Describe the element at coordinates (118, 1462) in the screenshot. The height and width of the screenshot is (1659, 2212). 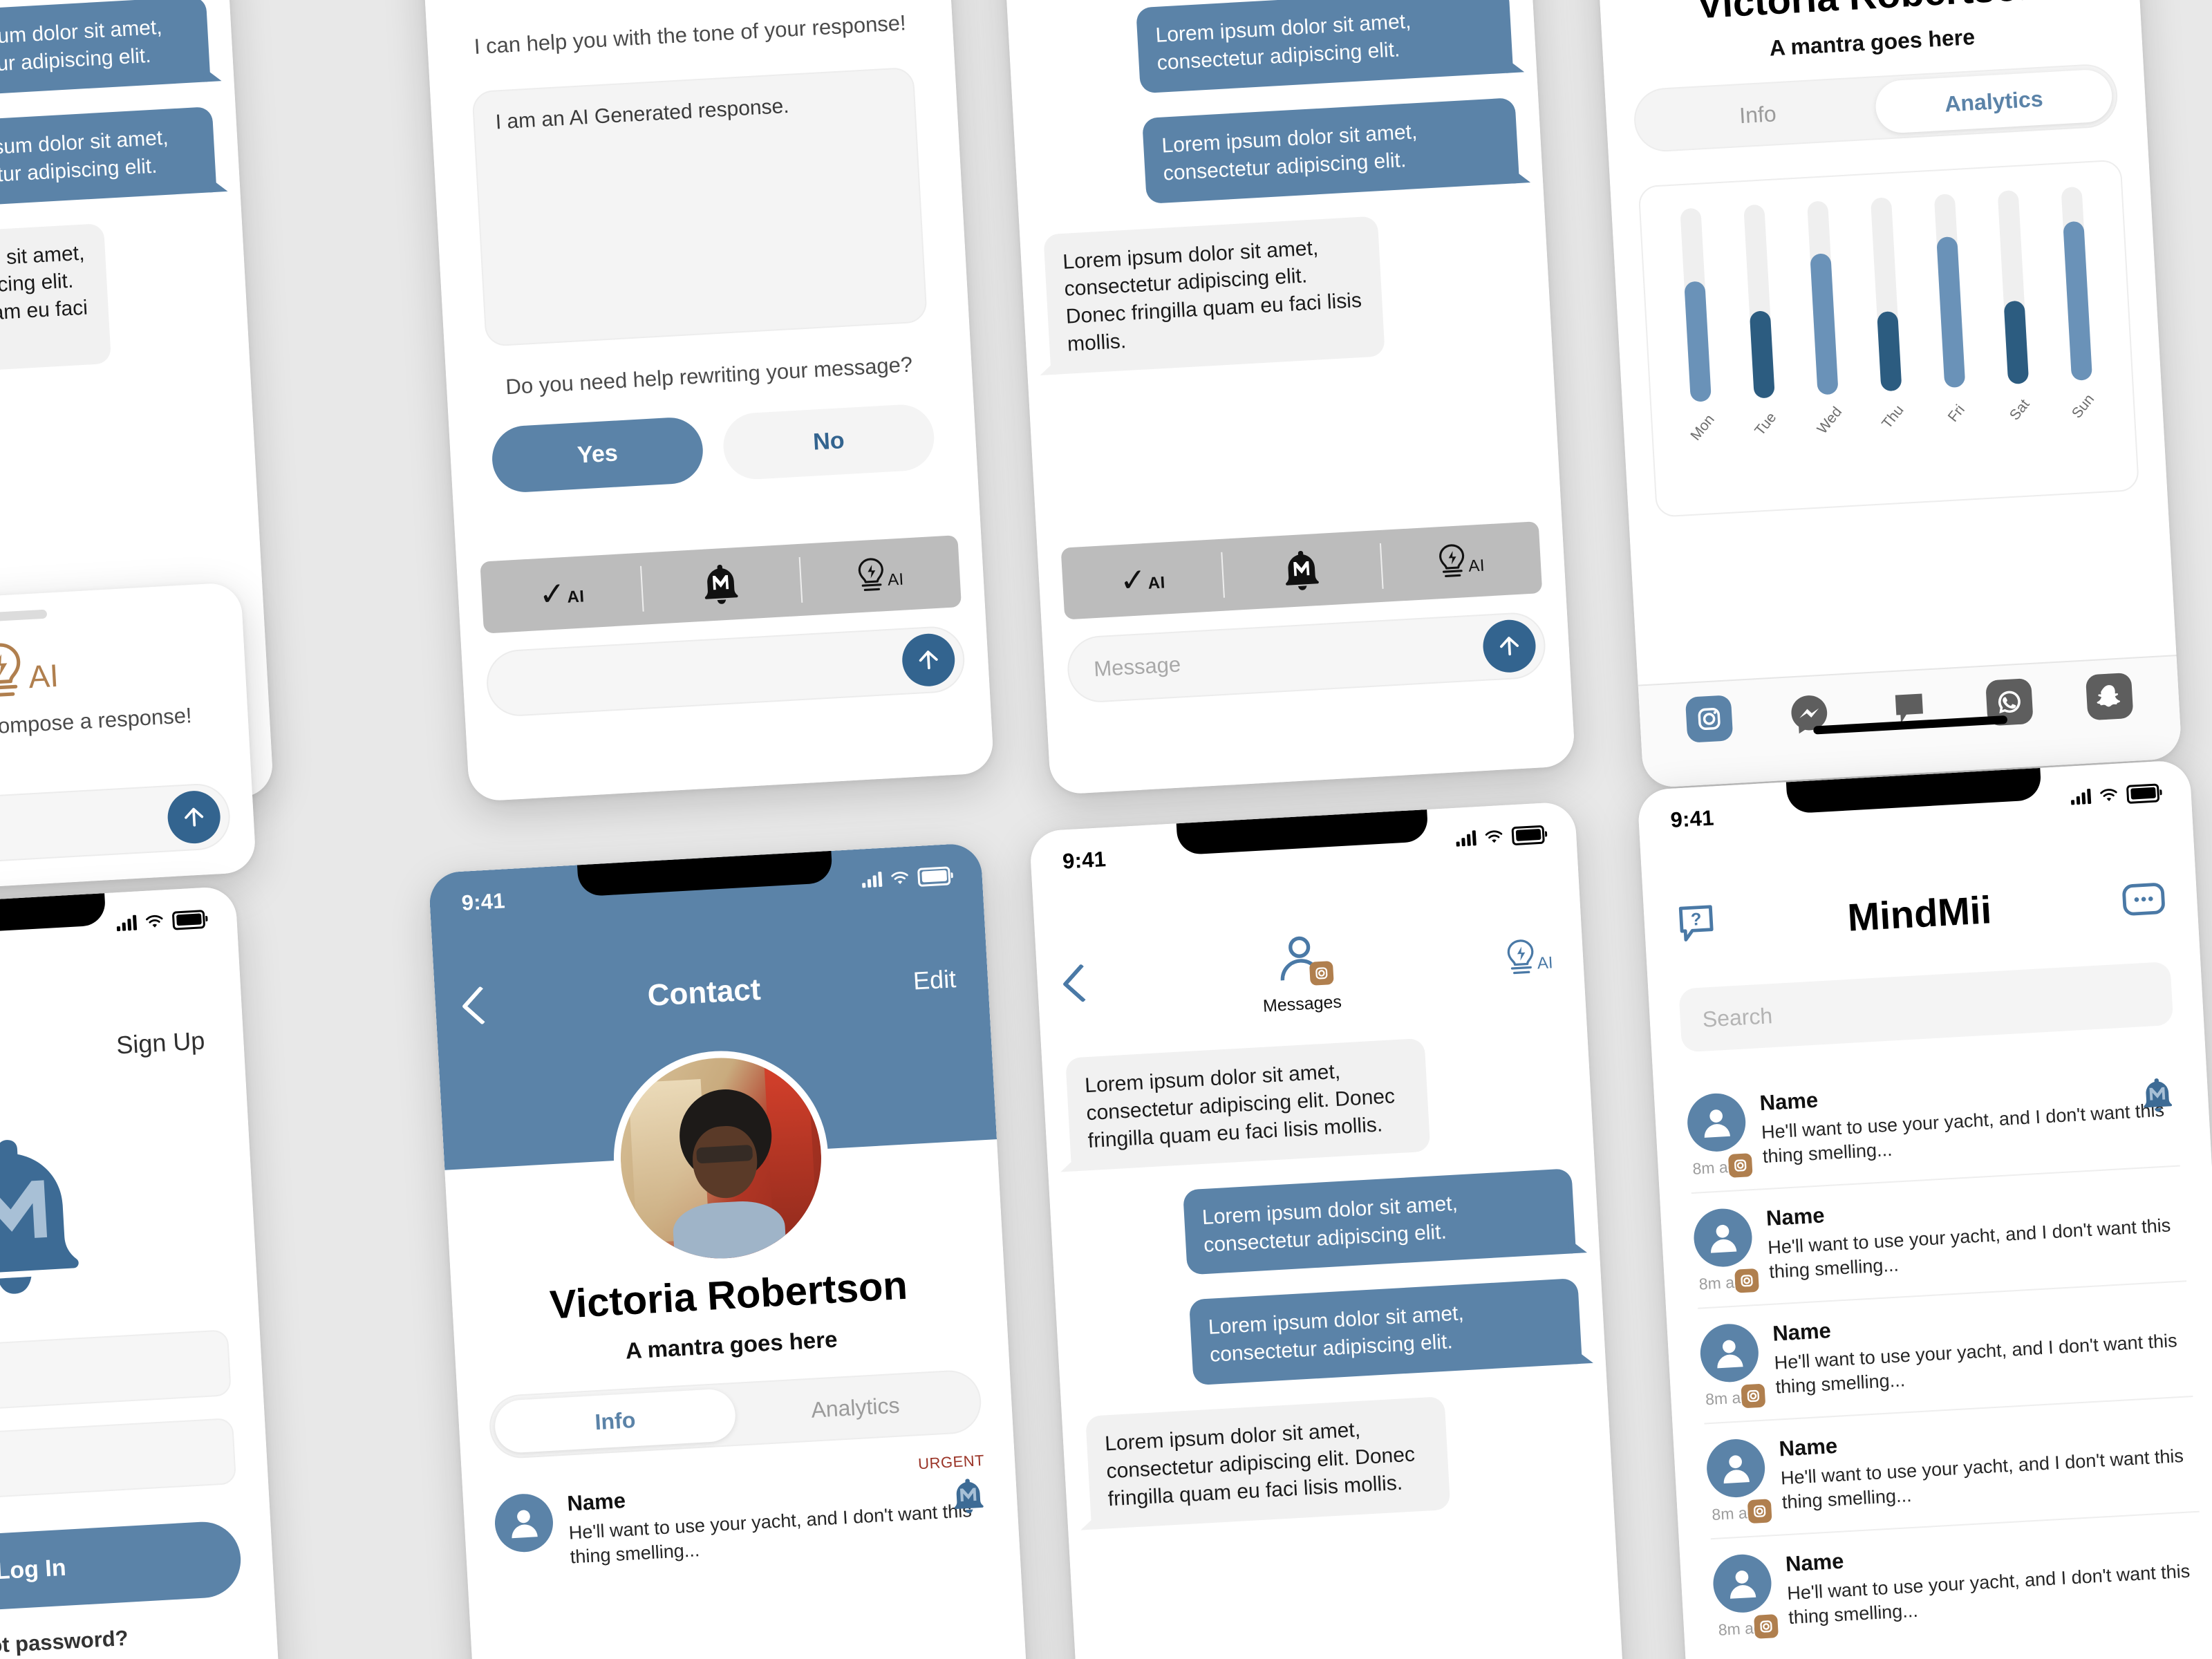
I see `password-field: Password` at that location.